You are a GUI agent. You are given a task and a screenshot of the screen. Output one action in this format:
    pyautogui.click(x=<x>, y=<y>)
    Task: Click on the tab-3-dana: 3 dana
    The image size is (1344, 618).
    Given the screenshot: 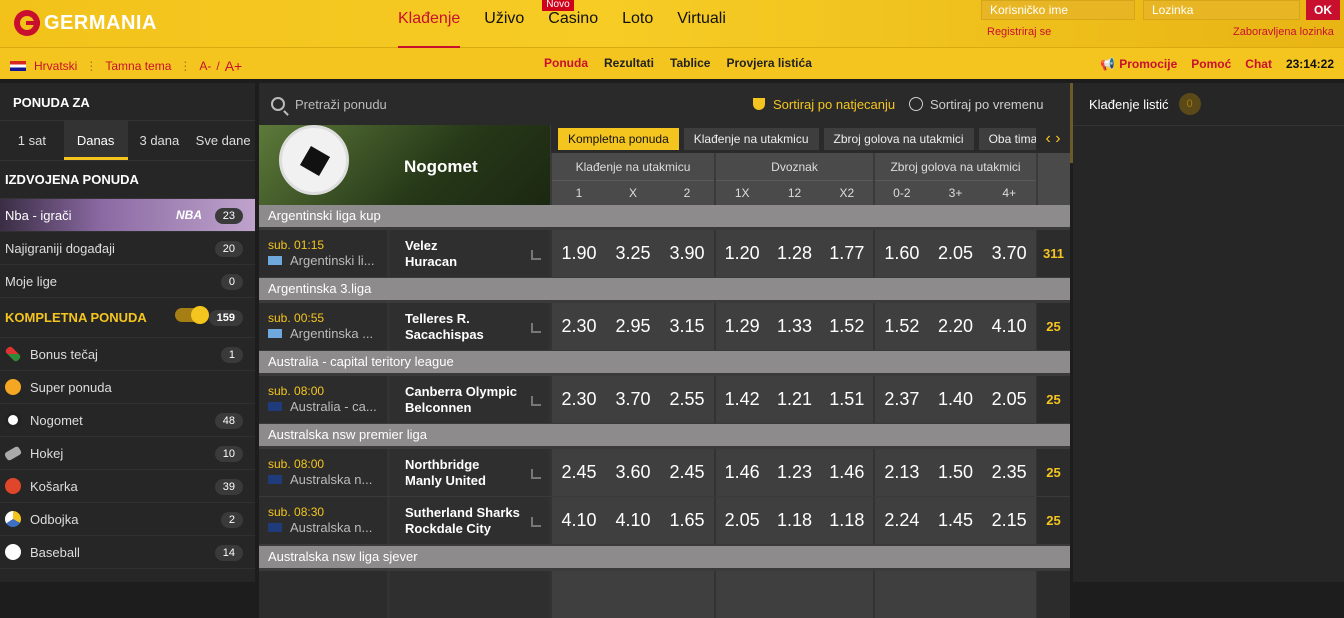 What is the action you would take?
    pyautogui.click(x=160, y=140)
    